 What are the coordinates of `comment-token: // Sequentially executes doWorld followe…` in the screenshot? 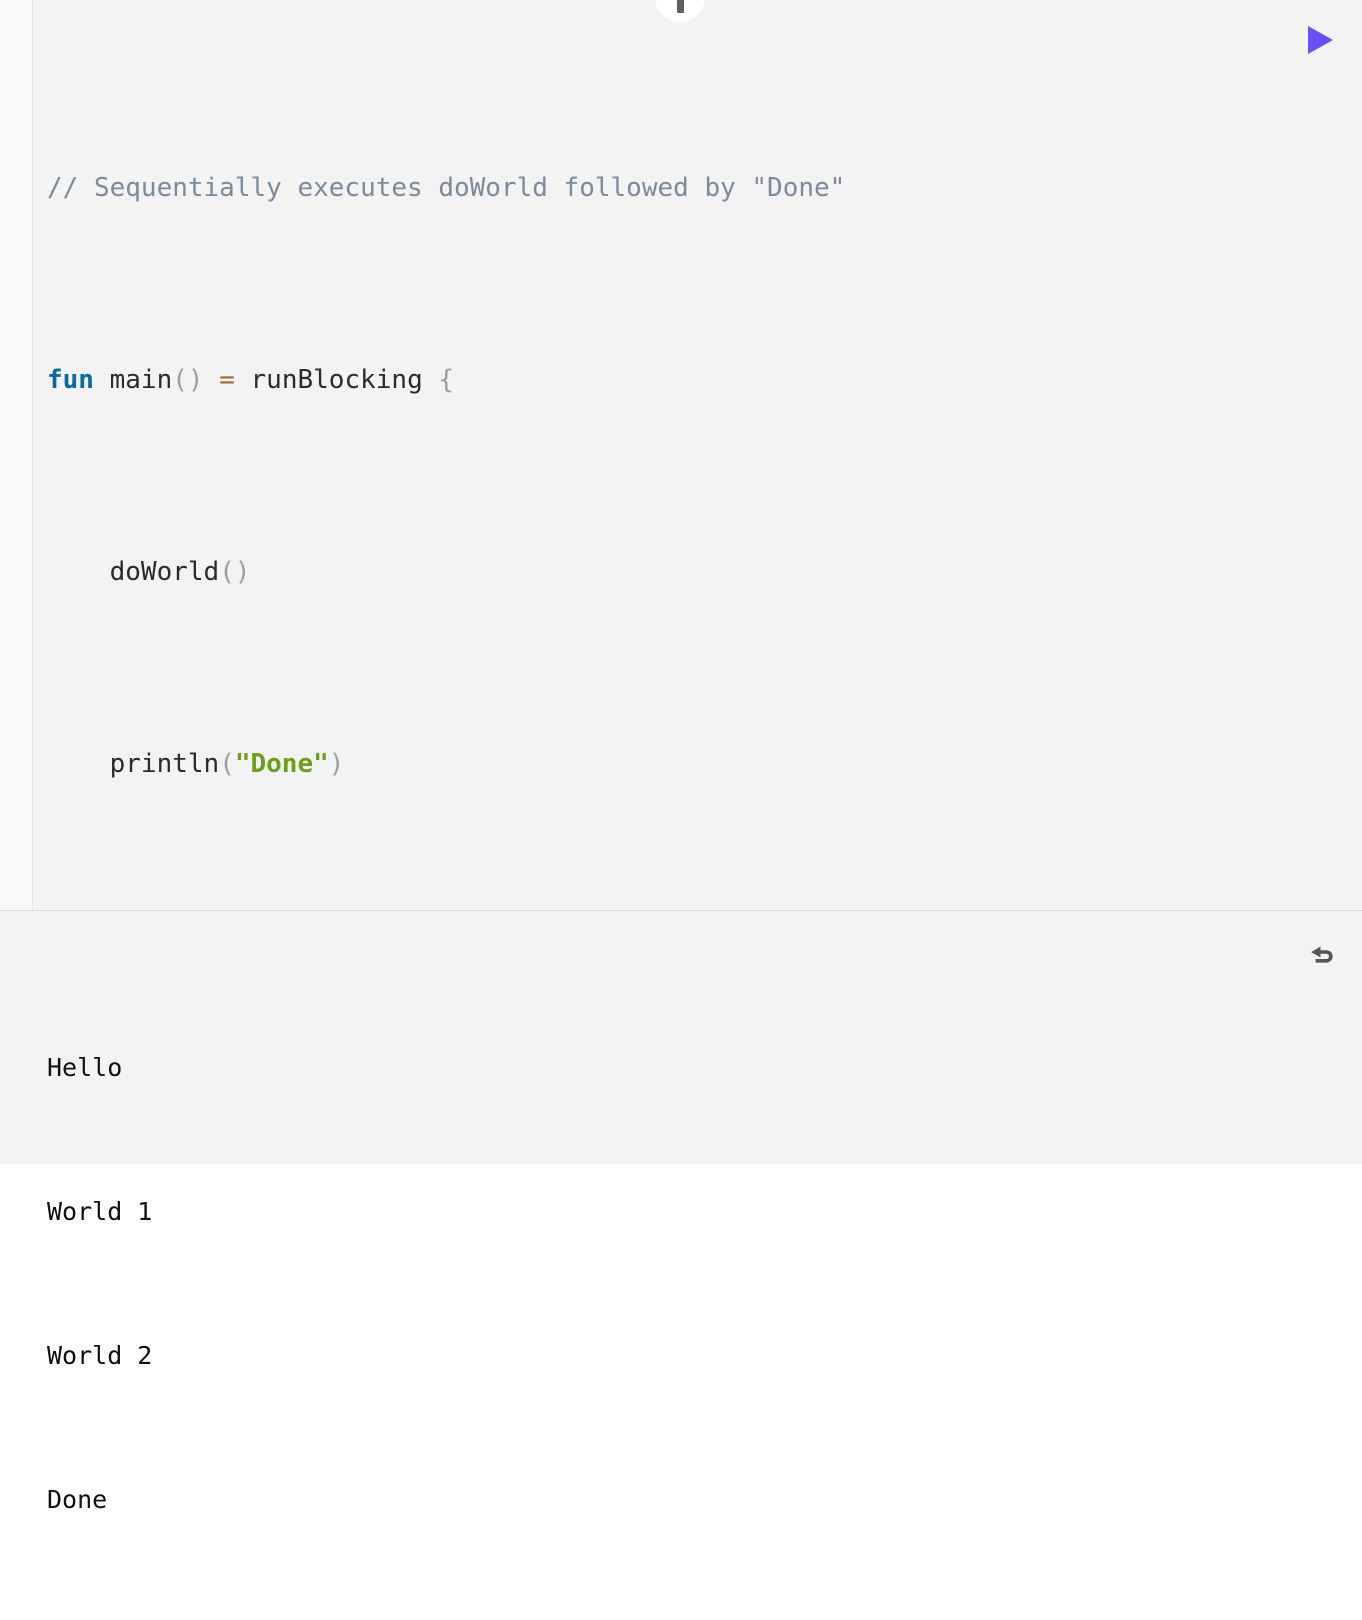 It's located at (446, 188).